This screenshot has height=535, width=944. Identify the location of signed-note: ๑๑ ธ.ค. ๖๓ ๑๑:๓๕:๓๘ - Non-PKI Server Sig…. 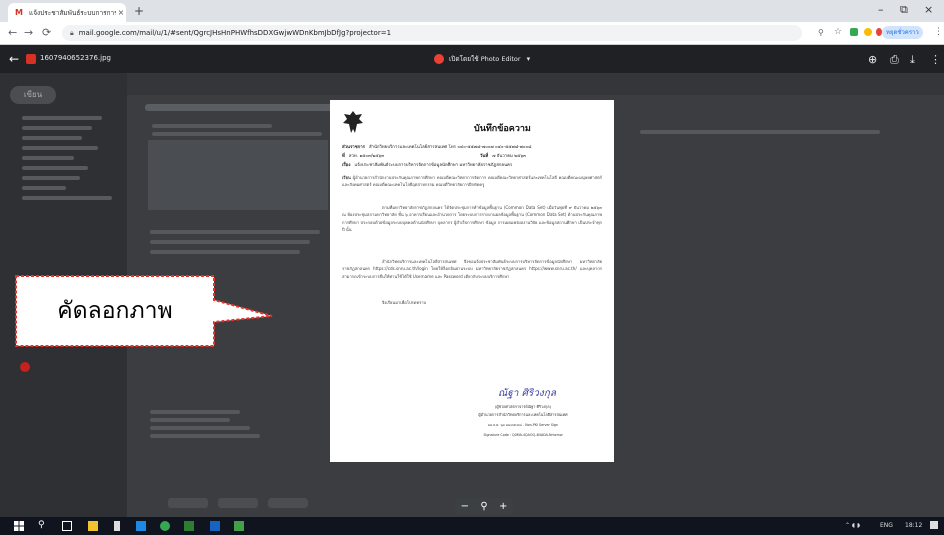
(523, 425).